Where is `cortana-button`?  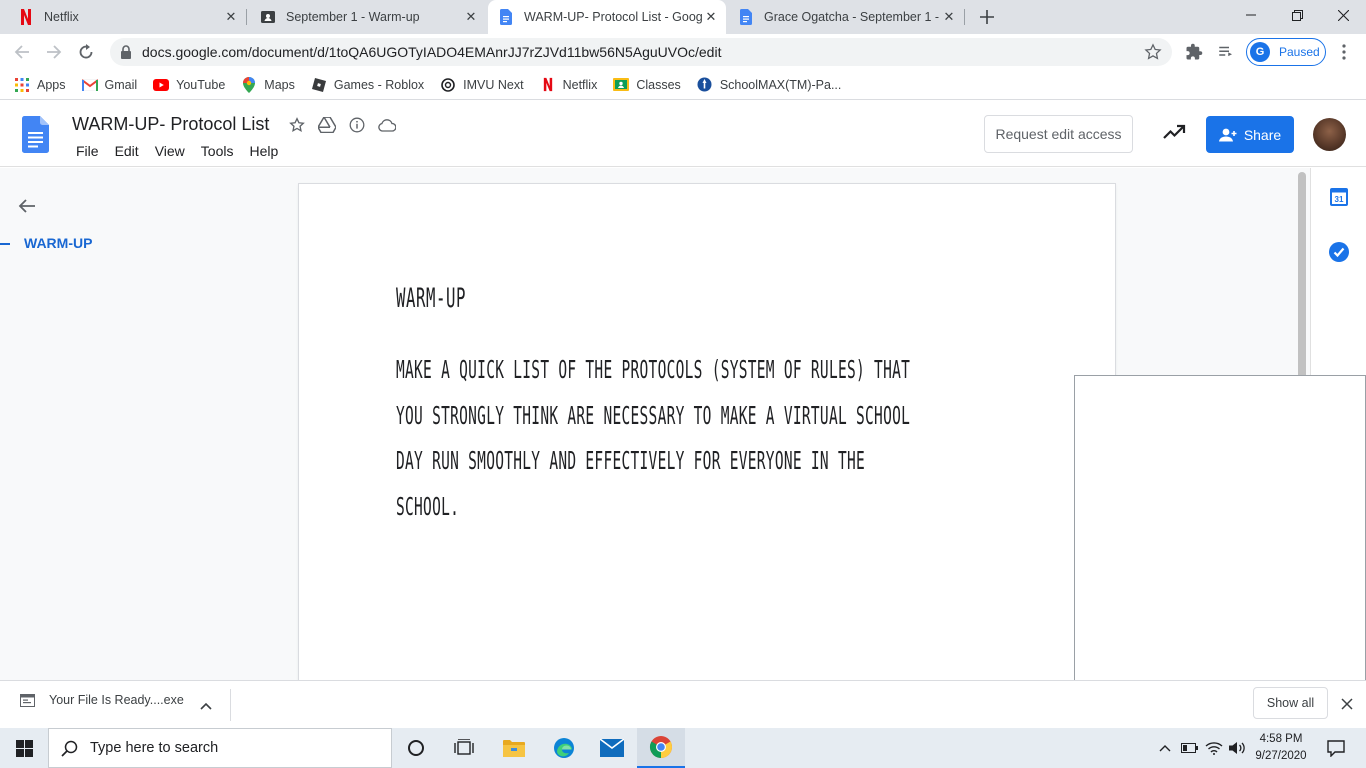
cortana-button is located at coordinates (416, 748).